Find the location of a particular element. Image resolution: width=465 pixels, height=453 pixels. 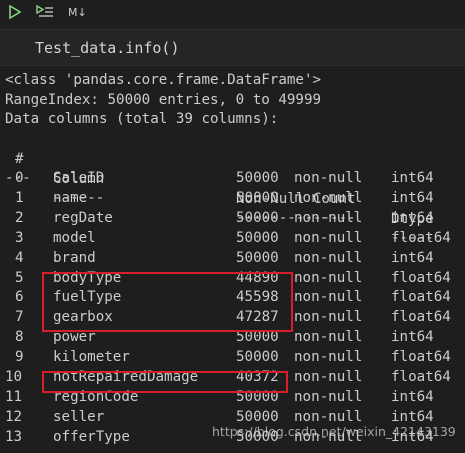

row-index: 5 is located at coordinates (19, 277).